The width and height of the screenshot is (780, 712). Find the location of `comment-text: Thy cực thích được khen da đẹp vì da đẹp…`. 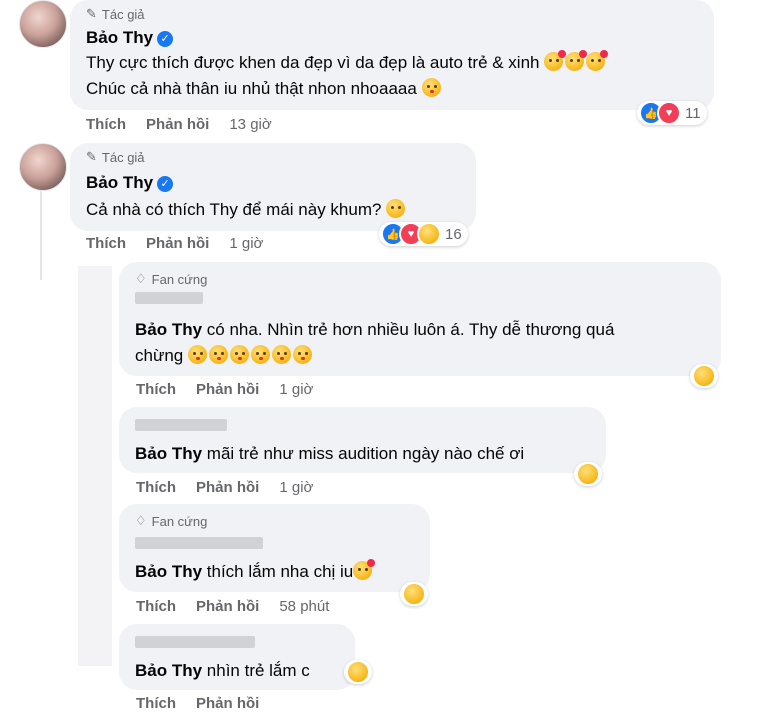

comment-text: Thy cực thích được khen da đẹp vì da đẹp… is located at coordinates (313, 62).